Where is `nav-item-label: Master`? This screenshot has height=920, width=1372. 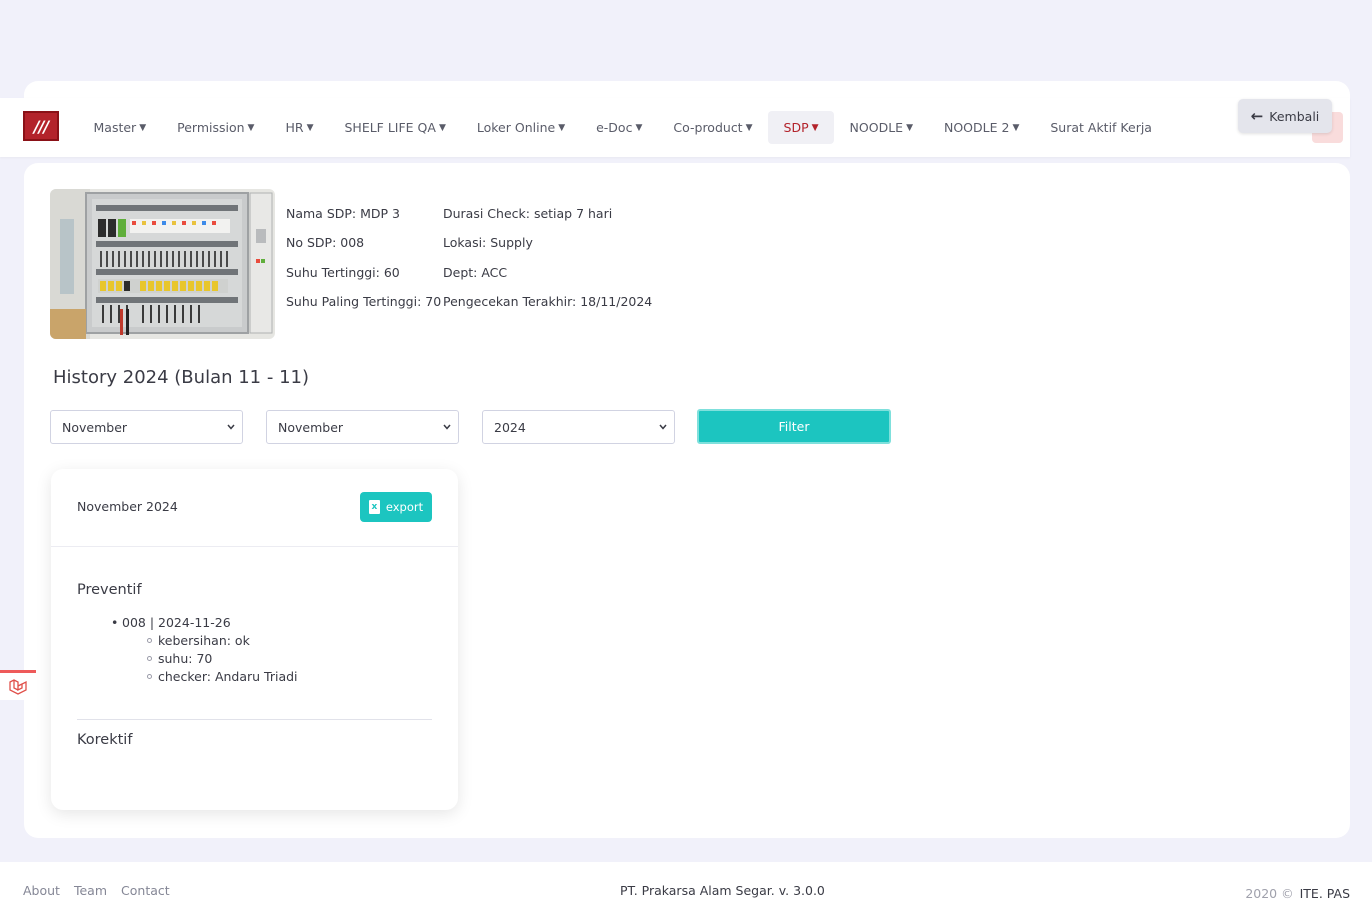
nav-item-label: Master is located at coordinates (115, 127).